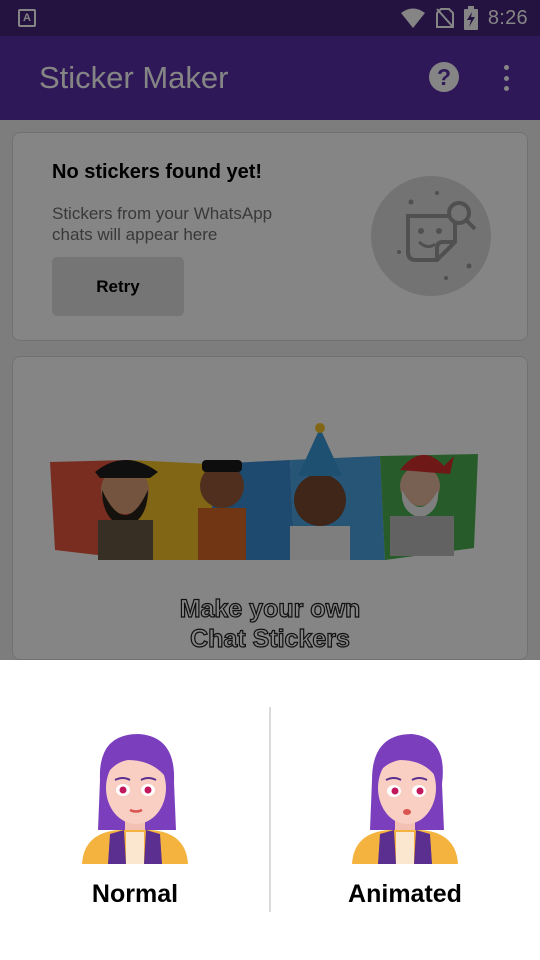  What do you see at coordinates (135, 894) in the screenshot?
I see `option-normal-label: Normal` at bounding box center [135, 894].